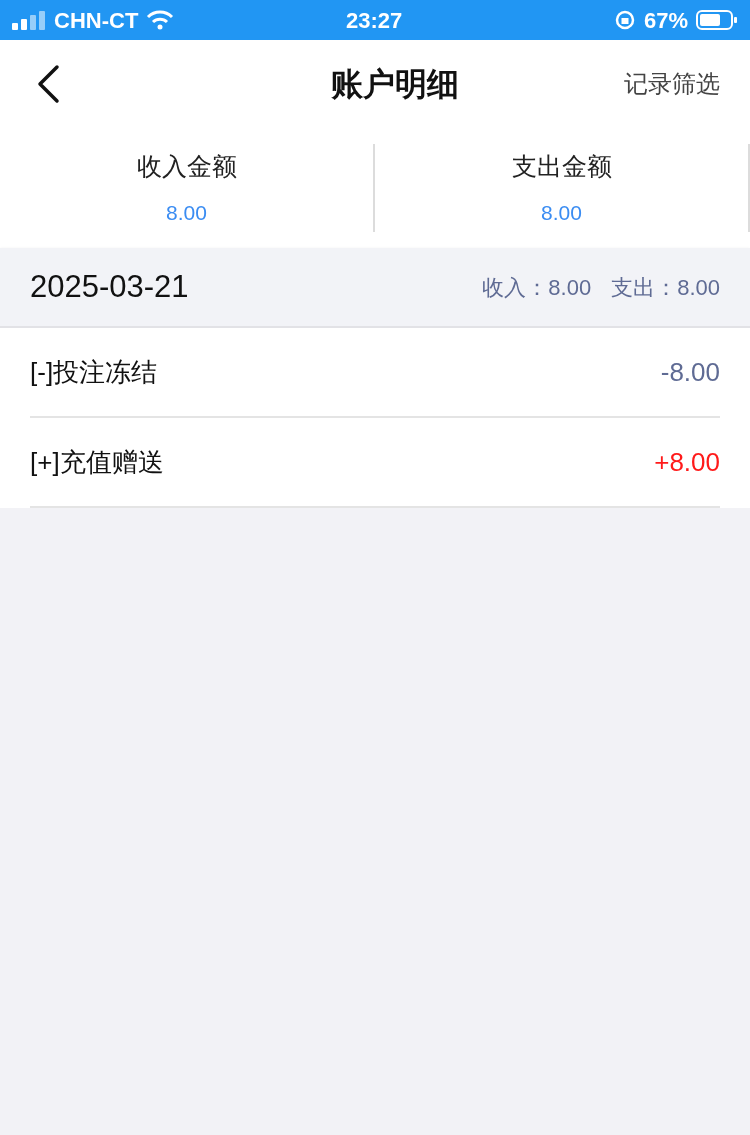  What do you see at coordinates (110, 286) in the screenshot?
I see `date-text: 2025-03-21` at bounding box center [110, 286].